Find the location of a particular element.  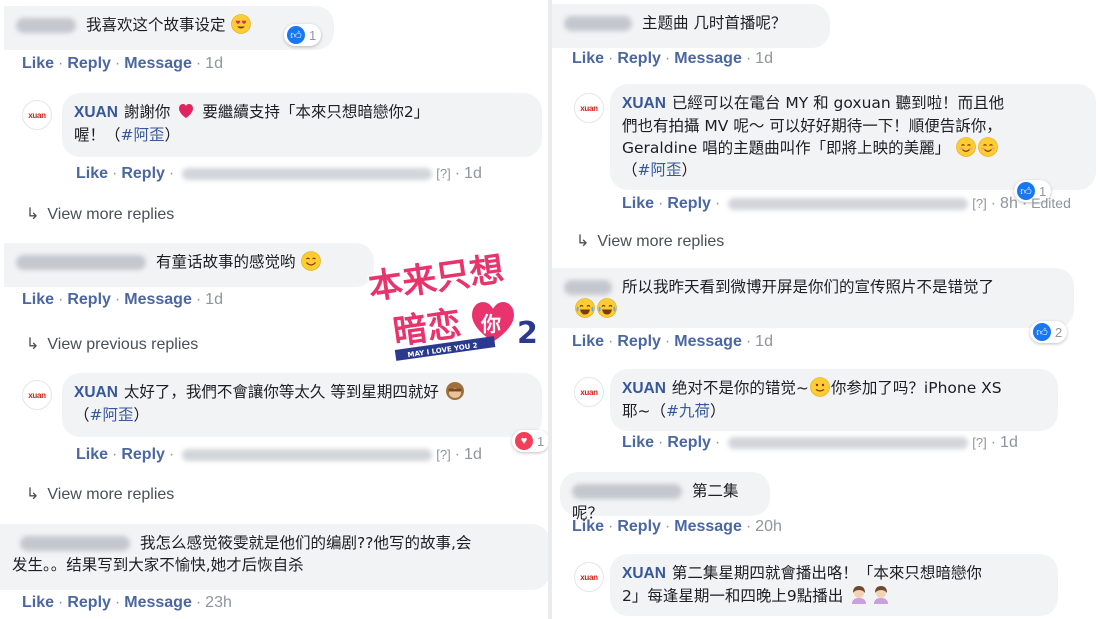

person-emoji is located at coordinates (859, 595).